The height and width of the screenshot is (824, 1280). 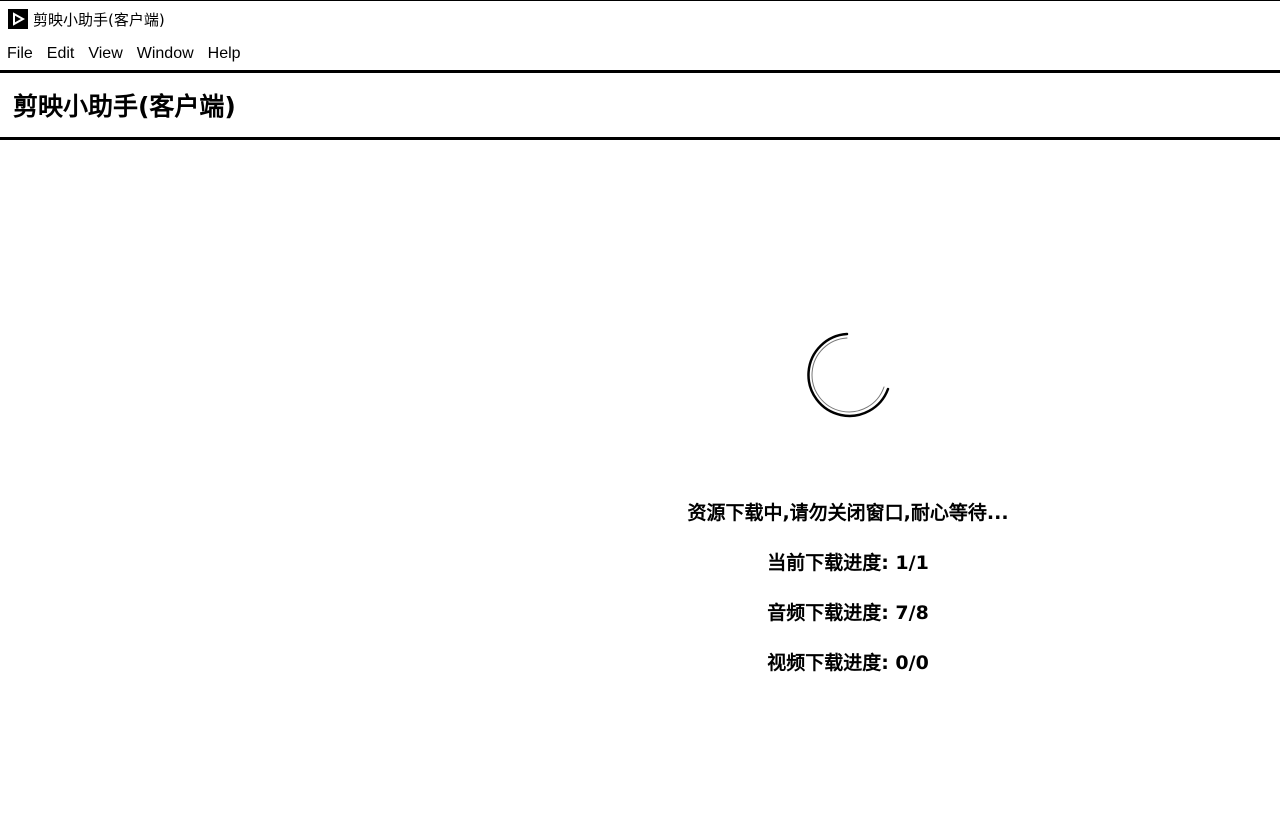 I want to click on menu-file: File, so click(x=20, y=54).